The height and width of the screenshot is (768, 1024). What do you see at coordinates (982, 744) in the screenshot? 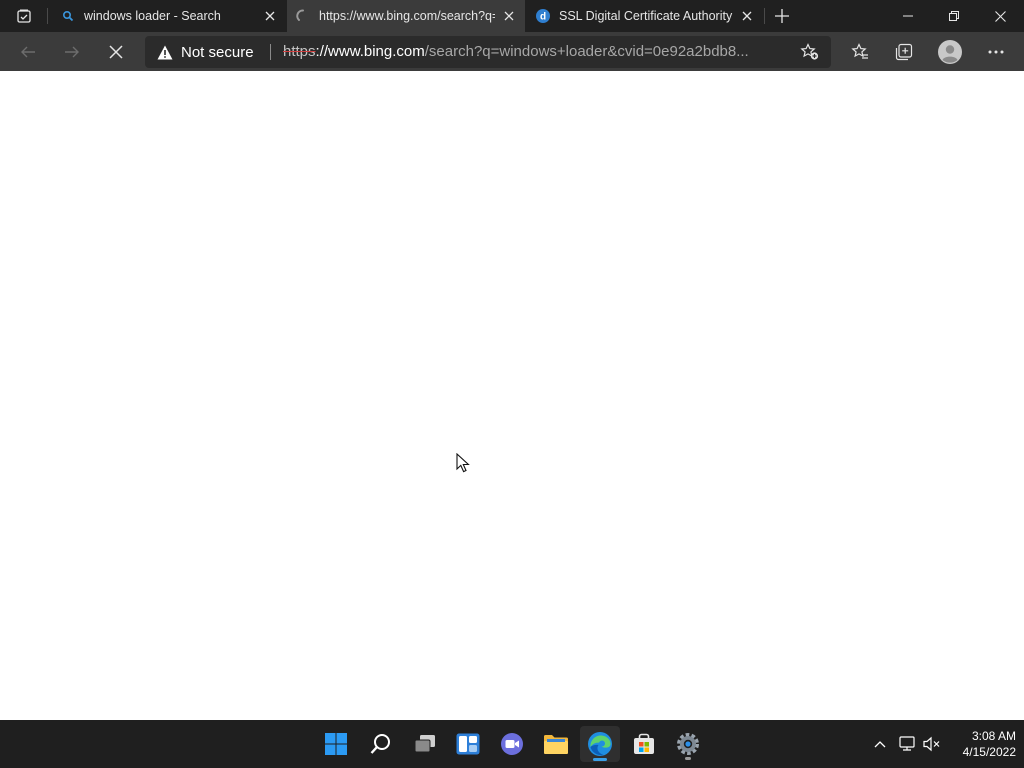
I see `taskbar-clock: 3:08 AM 4/15/2022` at bounding box center [982, 744].